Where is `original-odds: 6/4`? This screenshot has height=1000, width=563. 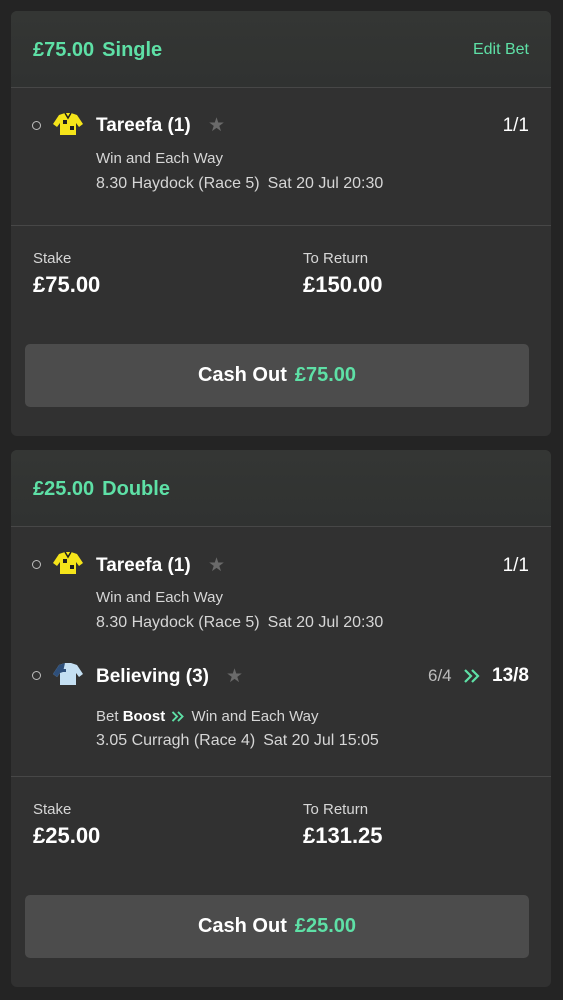
original-odds: 6/4 is located at coordinates (440, 675).